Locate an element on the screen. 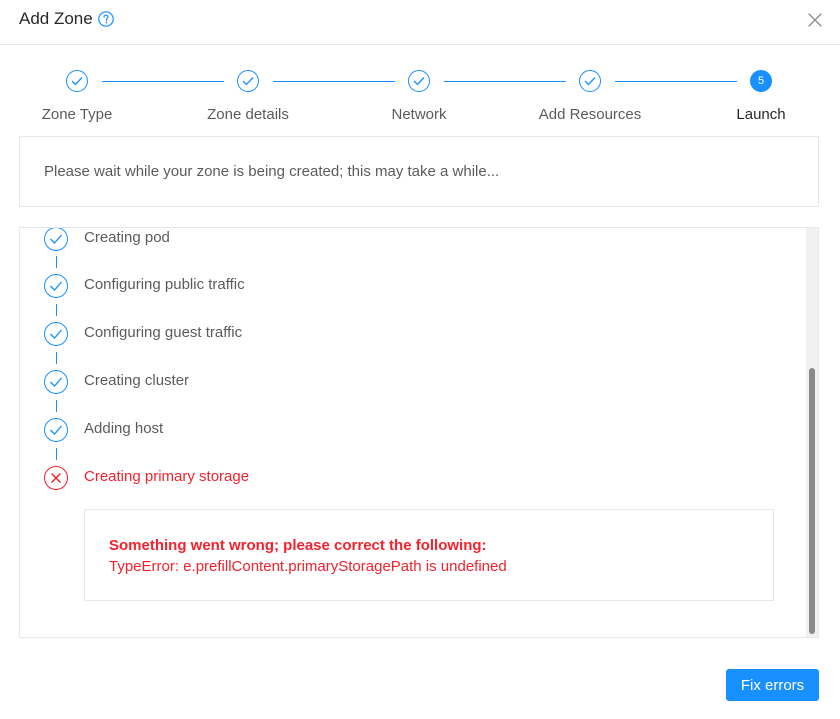  step-label-add-resources: Add Resources is located at coordinates (590, 114).